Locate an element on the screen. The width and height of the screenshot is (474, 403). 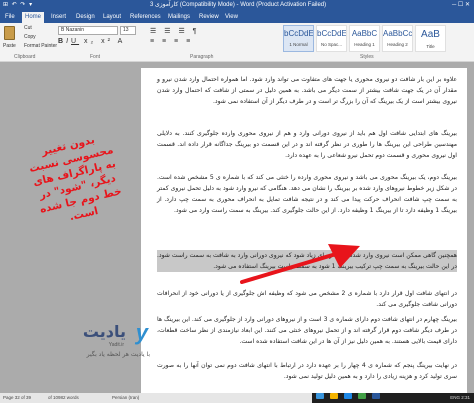
proofing-language: Persian (Iran) is located at coordinates (125, 398).